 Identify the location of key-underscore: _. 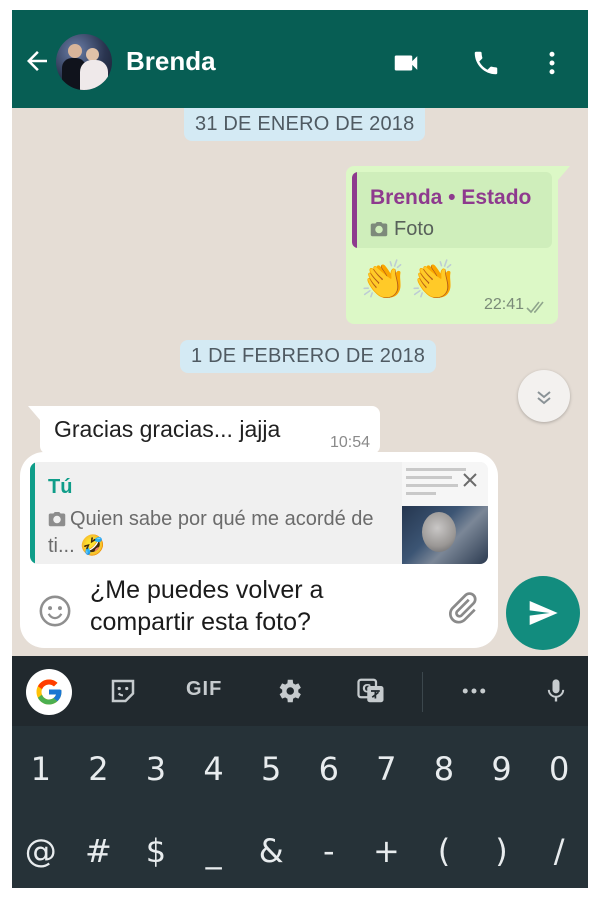
(214, 851).